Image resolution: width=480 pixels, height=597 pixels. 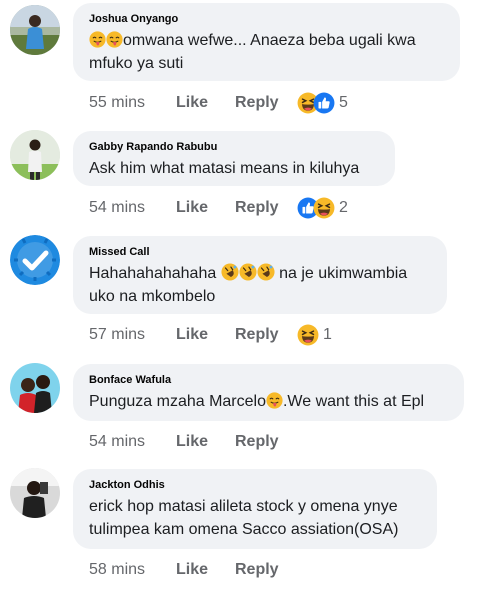 What do you see at coordinates (136, 63) in the screenshot?
I see `comment-text-line: mfuko ya suti` at bounding box center [136, 63].